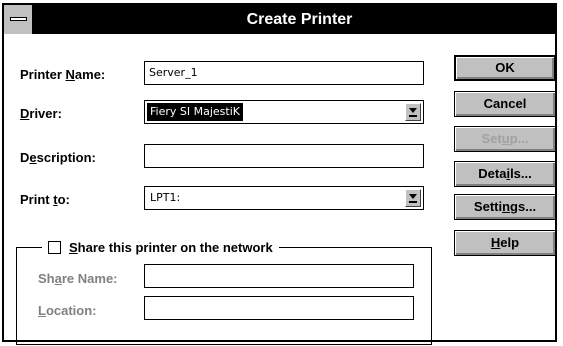  I want to click on print-to-select: LPT1:, so click(284, 198).